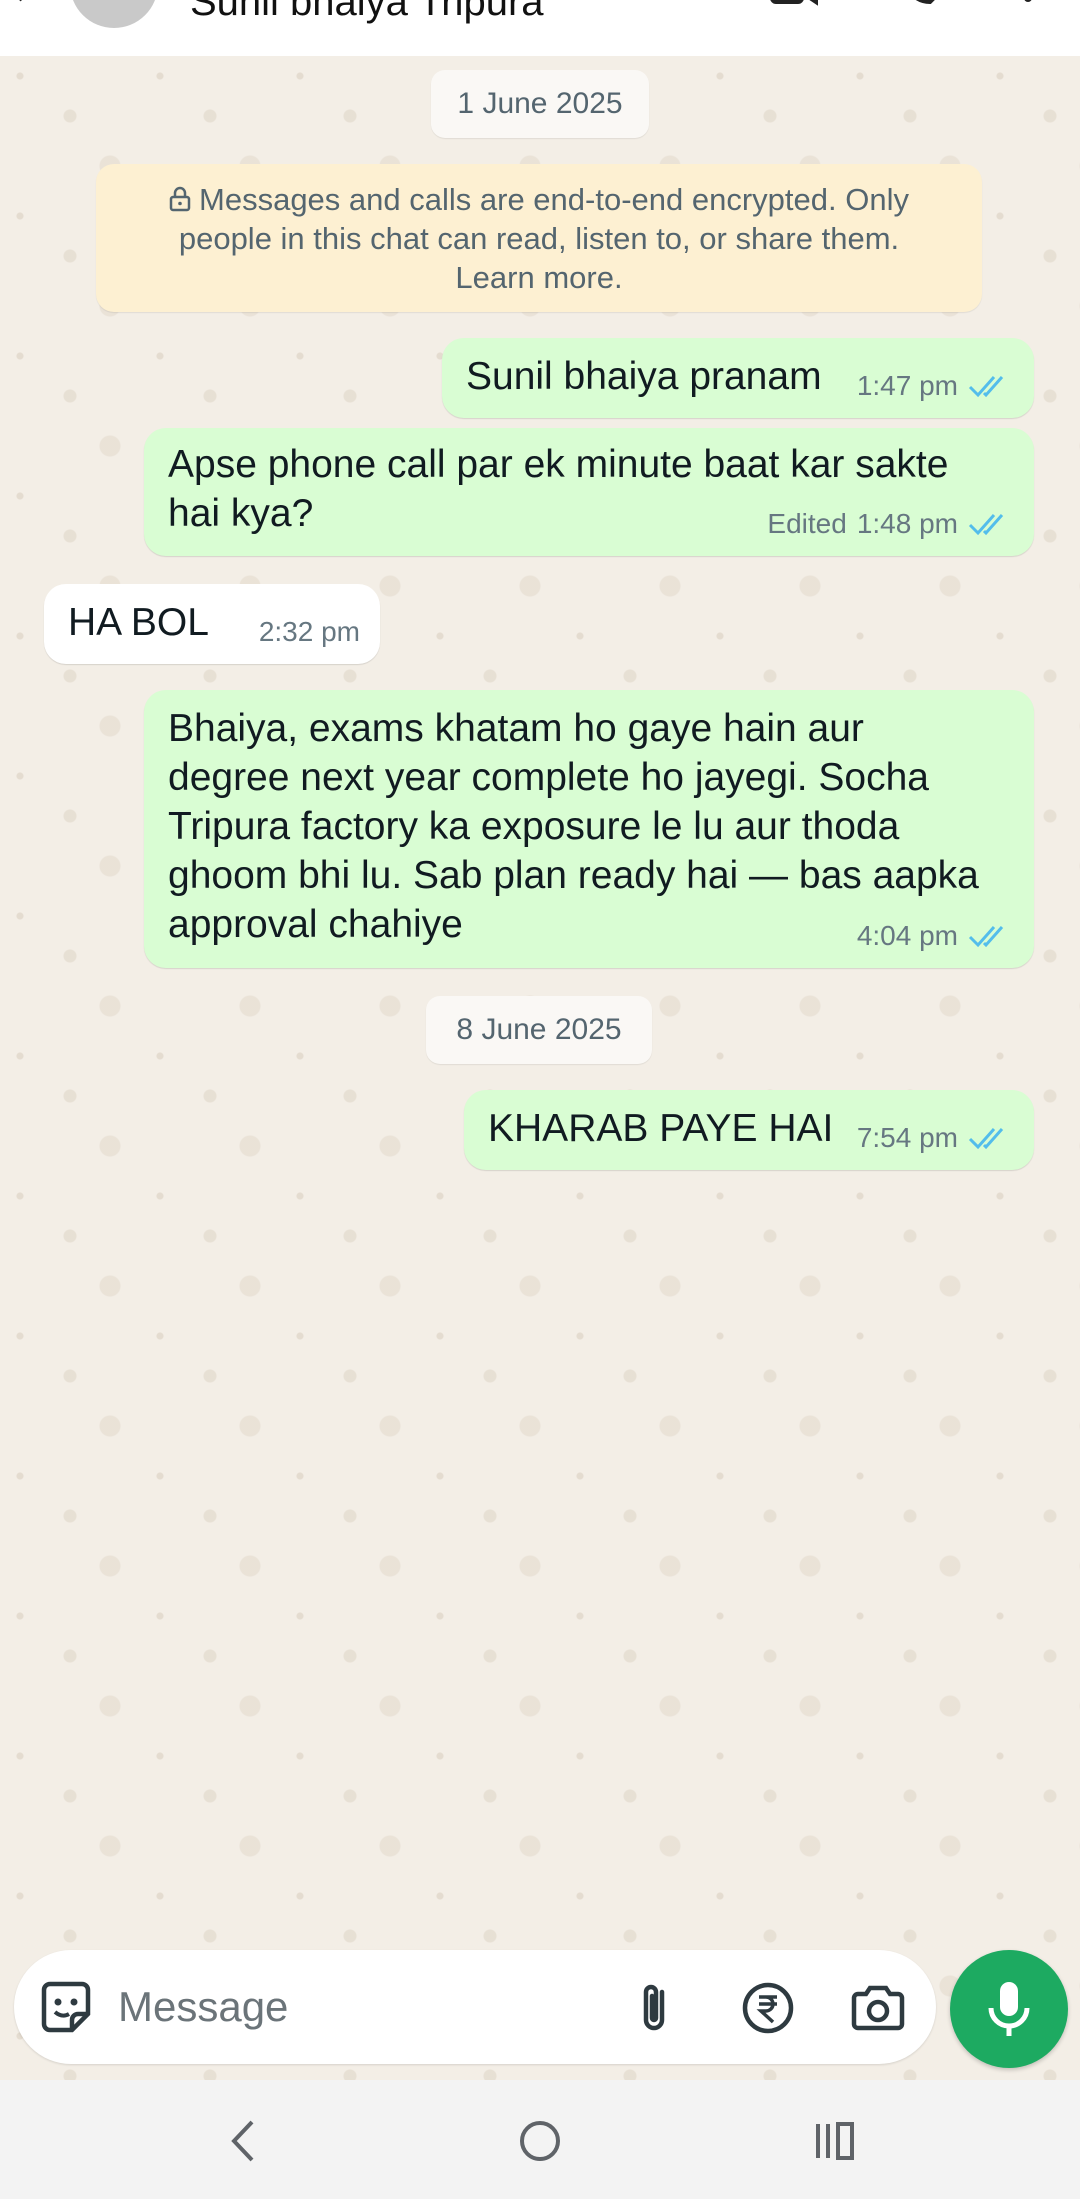 Image resolution: width=1080 pixels, height=2199 pixels. I want to click on message-text: Sunil bhaiya pranam, so click(644, 376).